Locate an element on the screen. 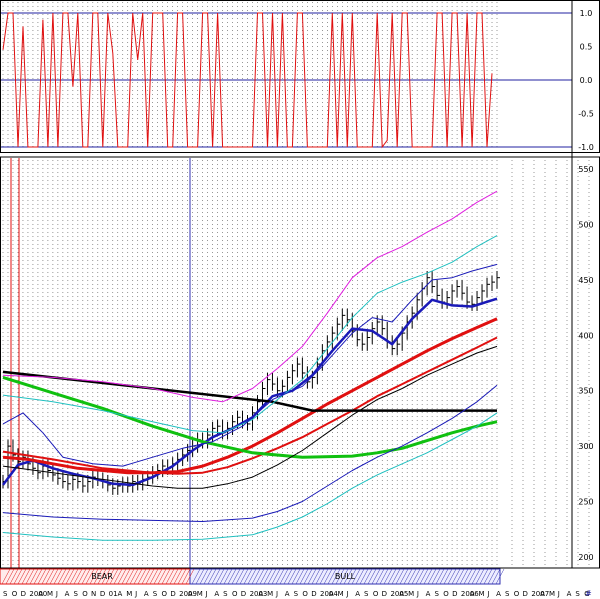 The width and height of the screenshot is (600, 599). bull-label: BULL is located at coordinates (345, 576).